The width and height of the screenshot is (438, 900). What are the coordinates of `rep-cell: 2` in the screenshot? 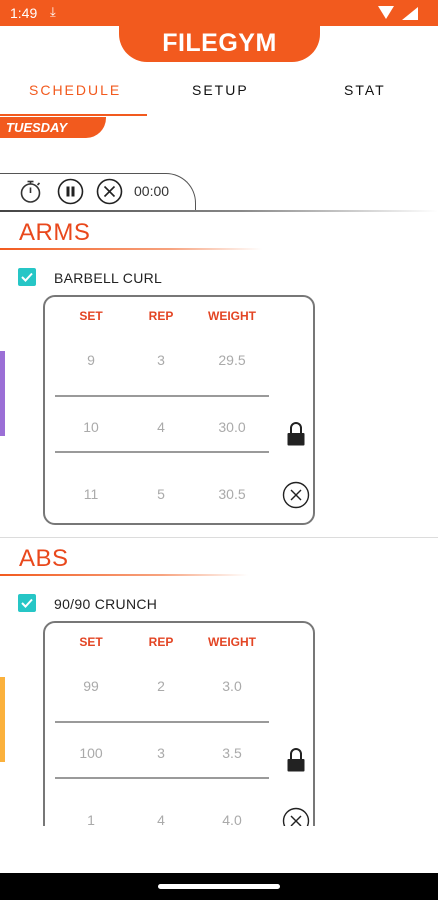 It's located at (161, 686).